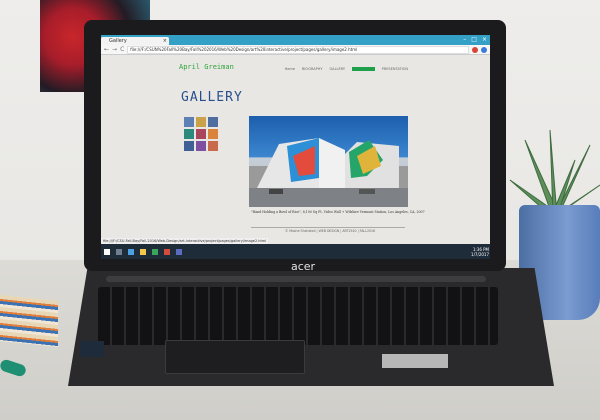  What do you see at coordinates (480, 249) in the screenshot?
I see `clock-time: 1:36 PM` at bounding box center [480, 249].